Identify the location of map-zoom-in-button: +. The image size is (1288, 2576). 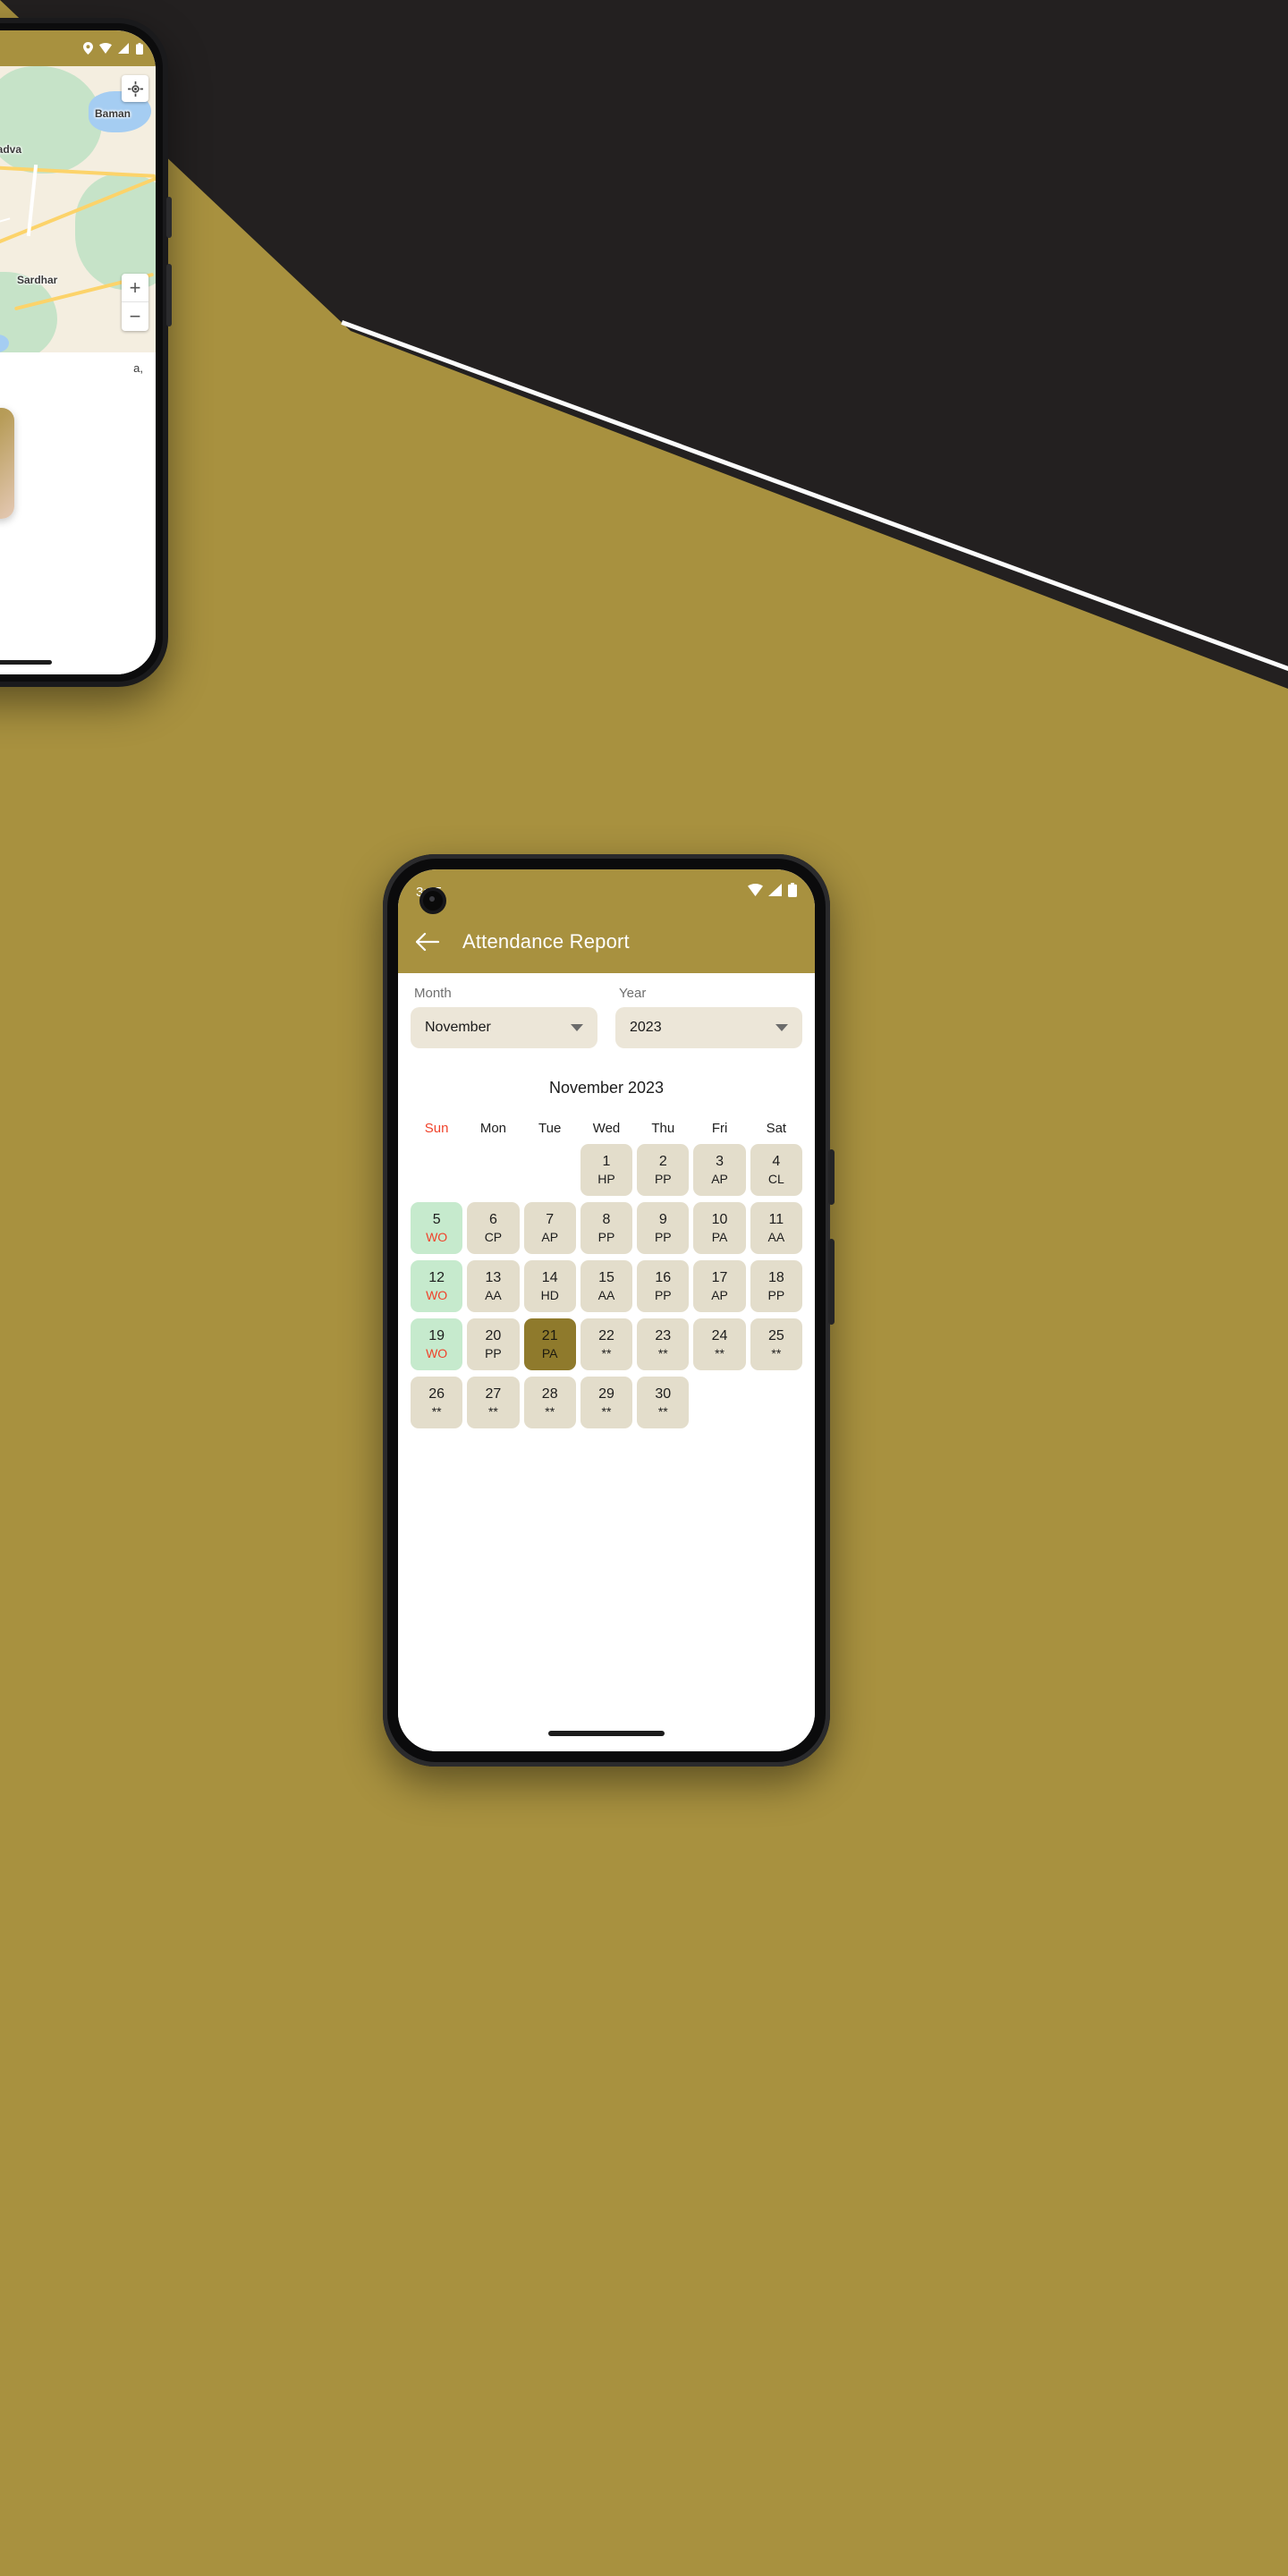
(135, 288).